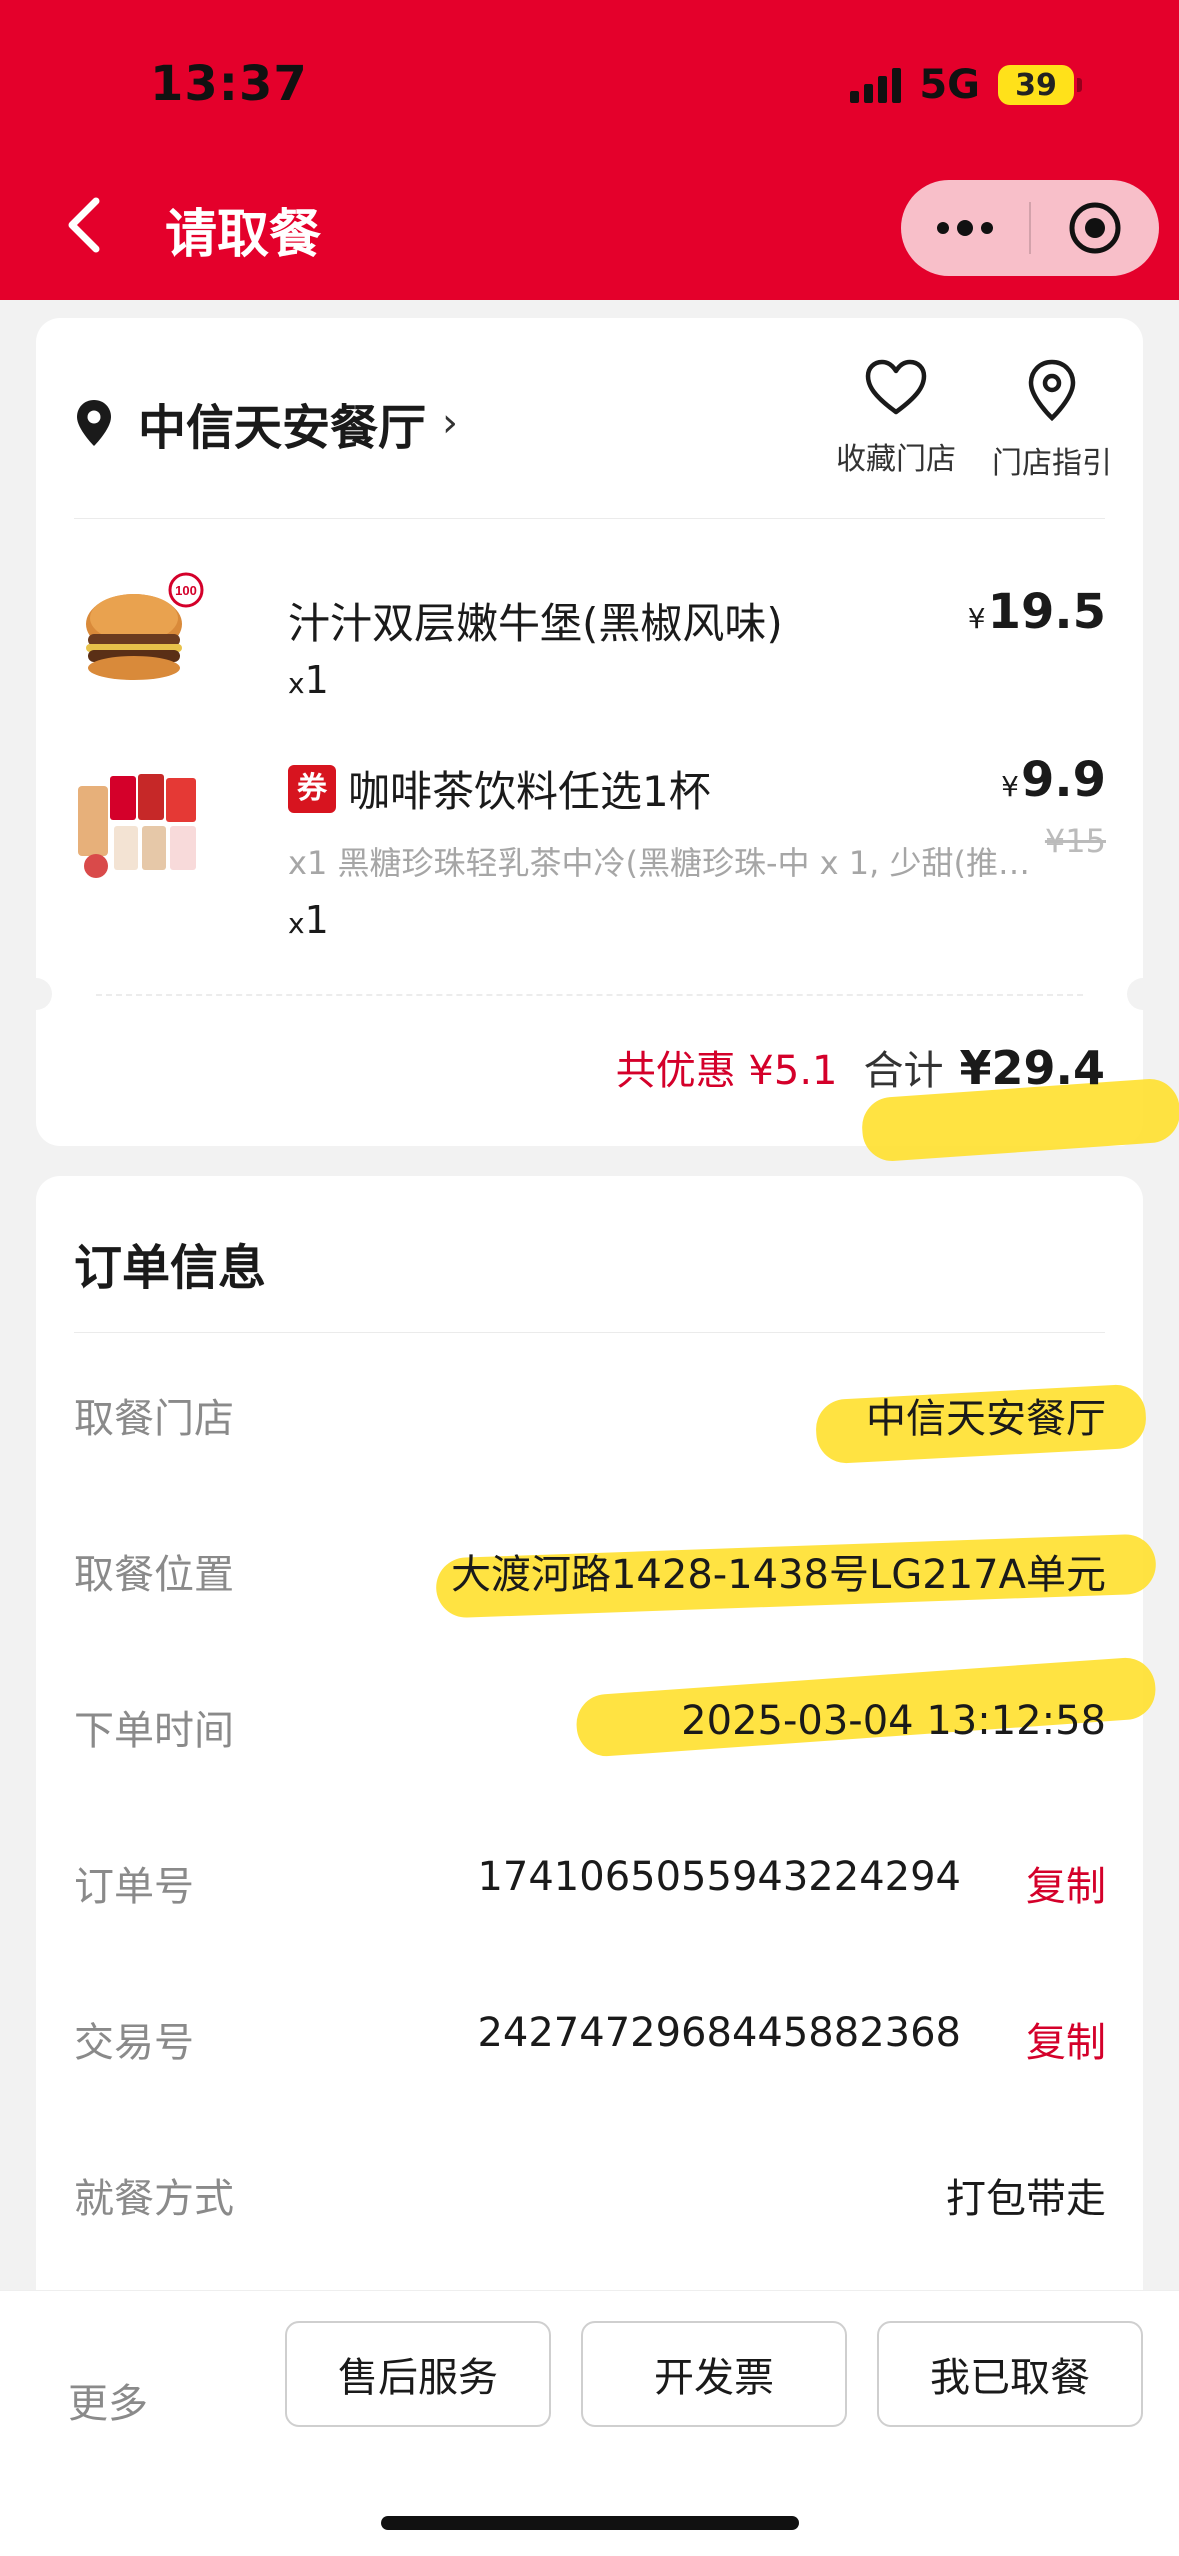  Describe the element at coordinates (312, 788) in the screenshot. I see `coupon-badge: 券` at that location.